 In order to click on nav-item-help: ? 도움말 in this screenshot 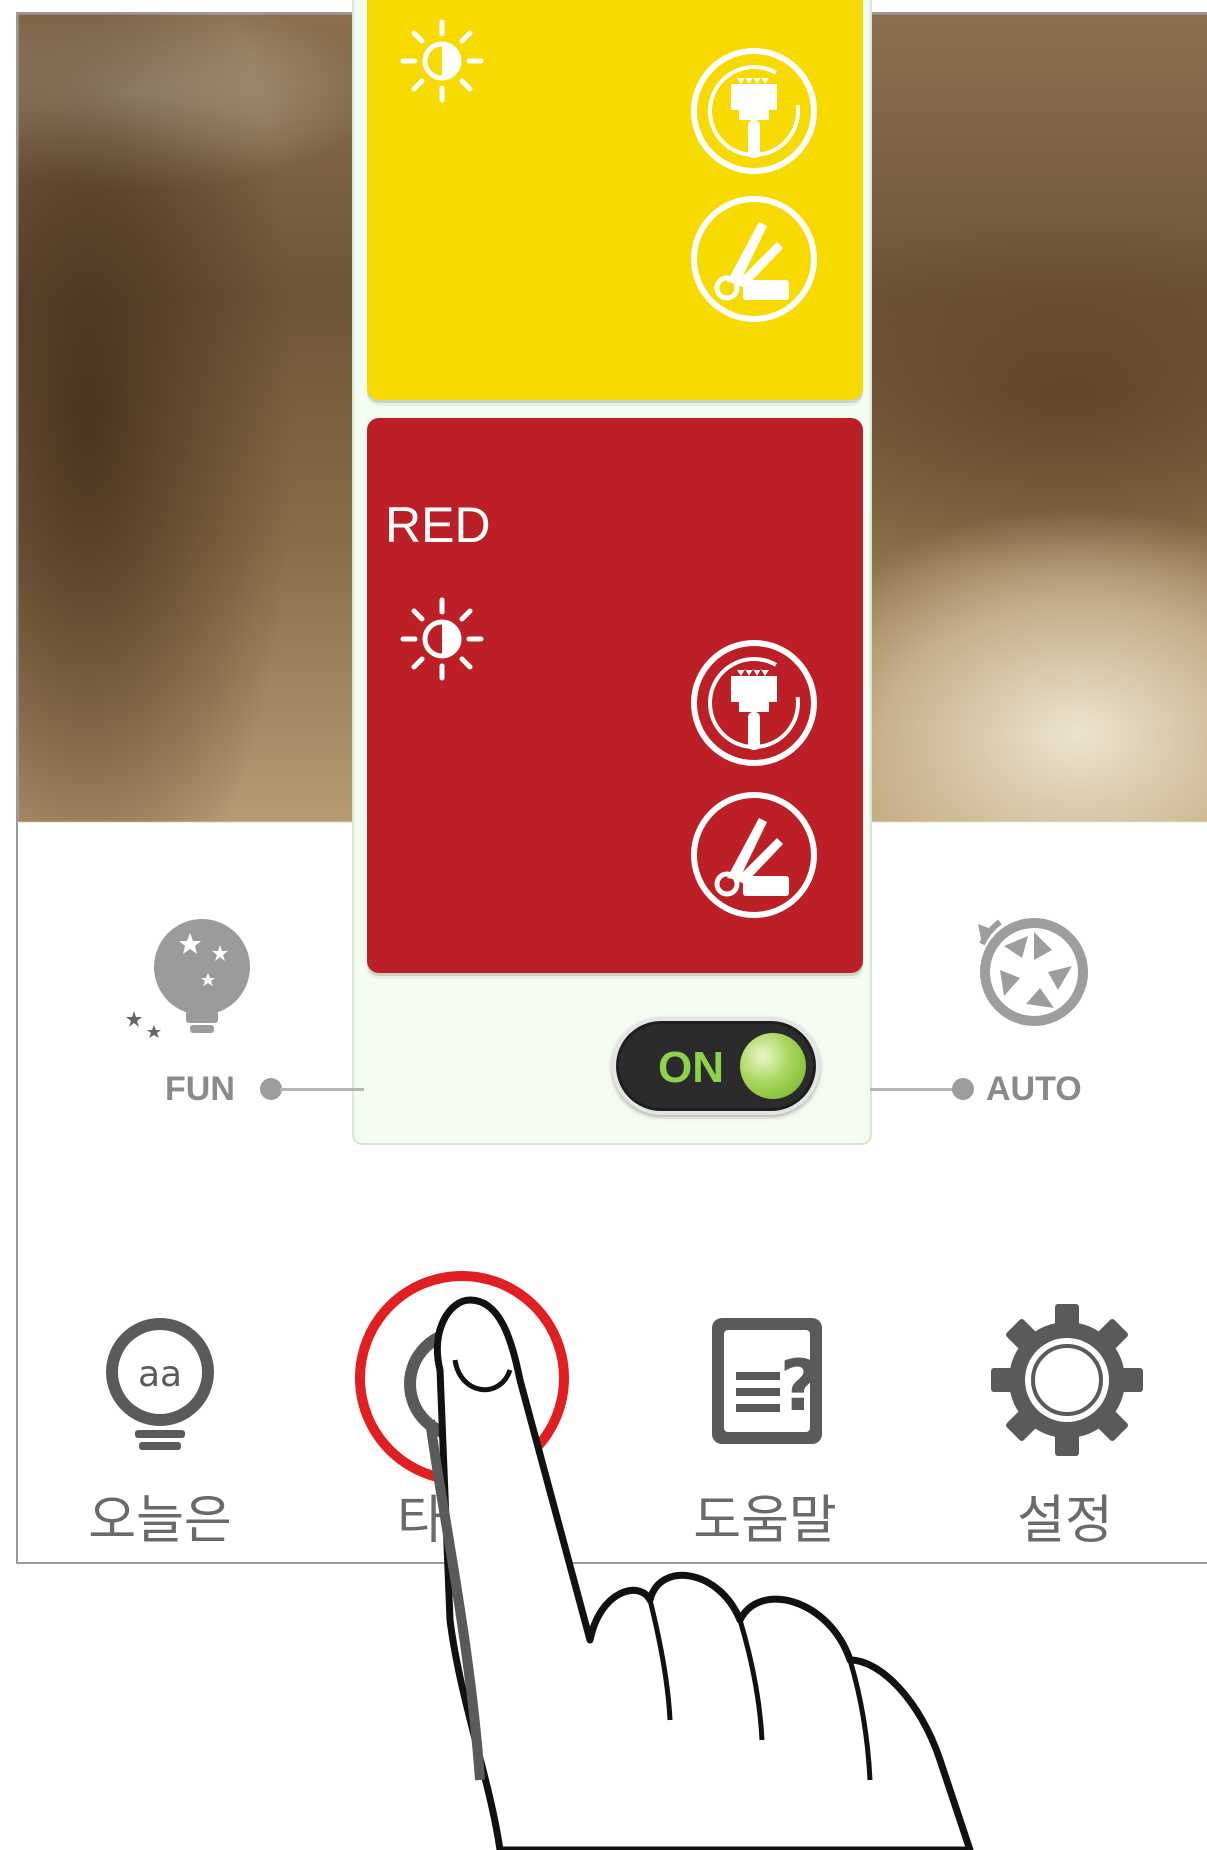, I will do `click(765, 1420)`.